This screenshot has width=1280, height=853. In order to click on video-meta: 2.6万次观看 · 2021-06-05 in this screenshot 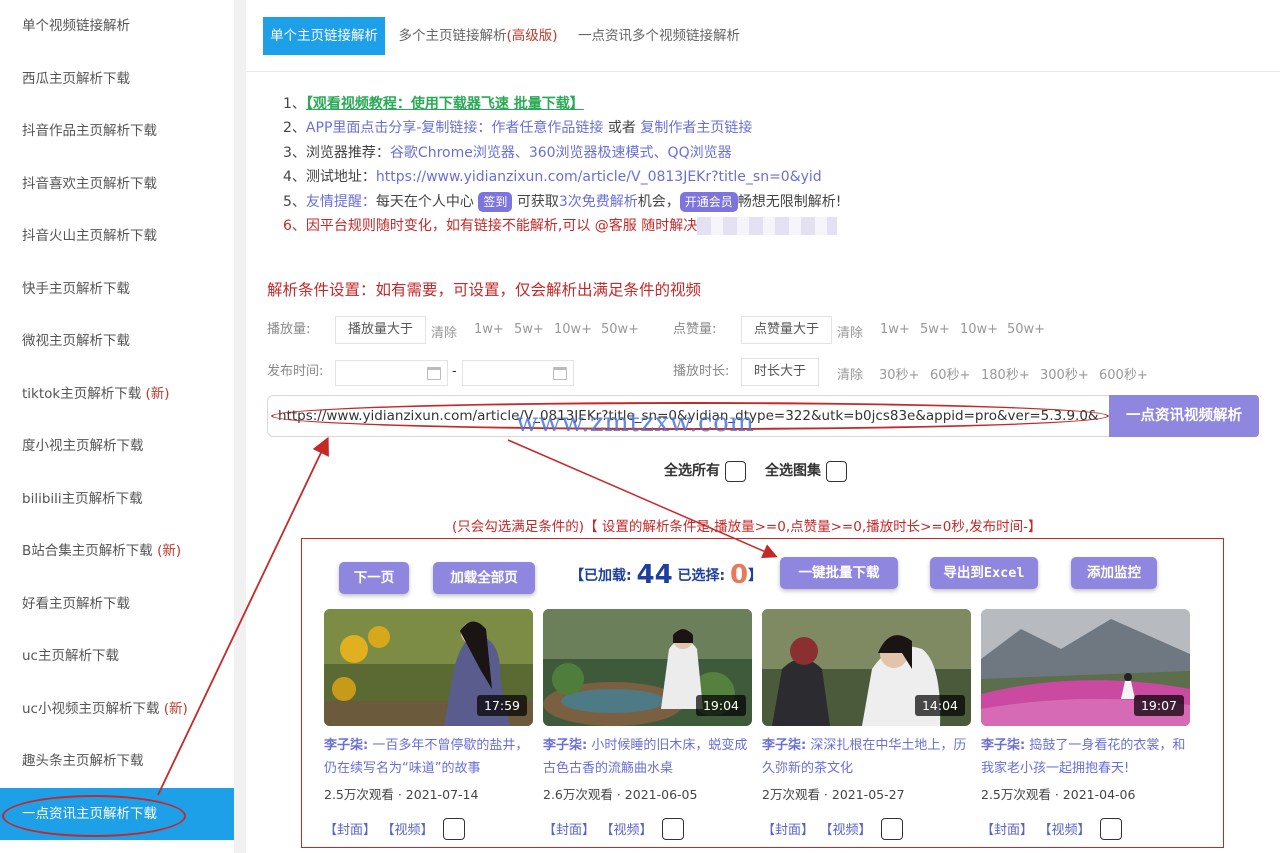, I will do `click(620, 794)`.